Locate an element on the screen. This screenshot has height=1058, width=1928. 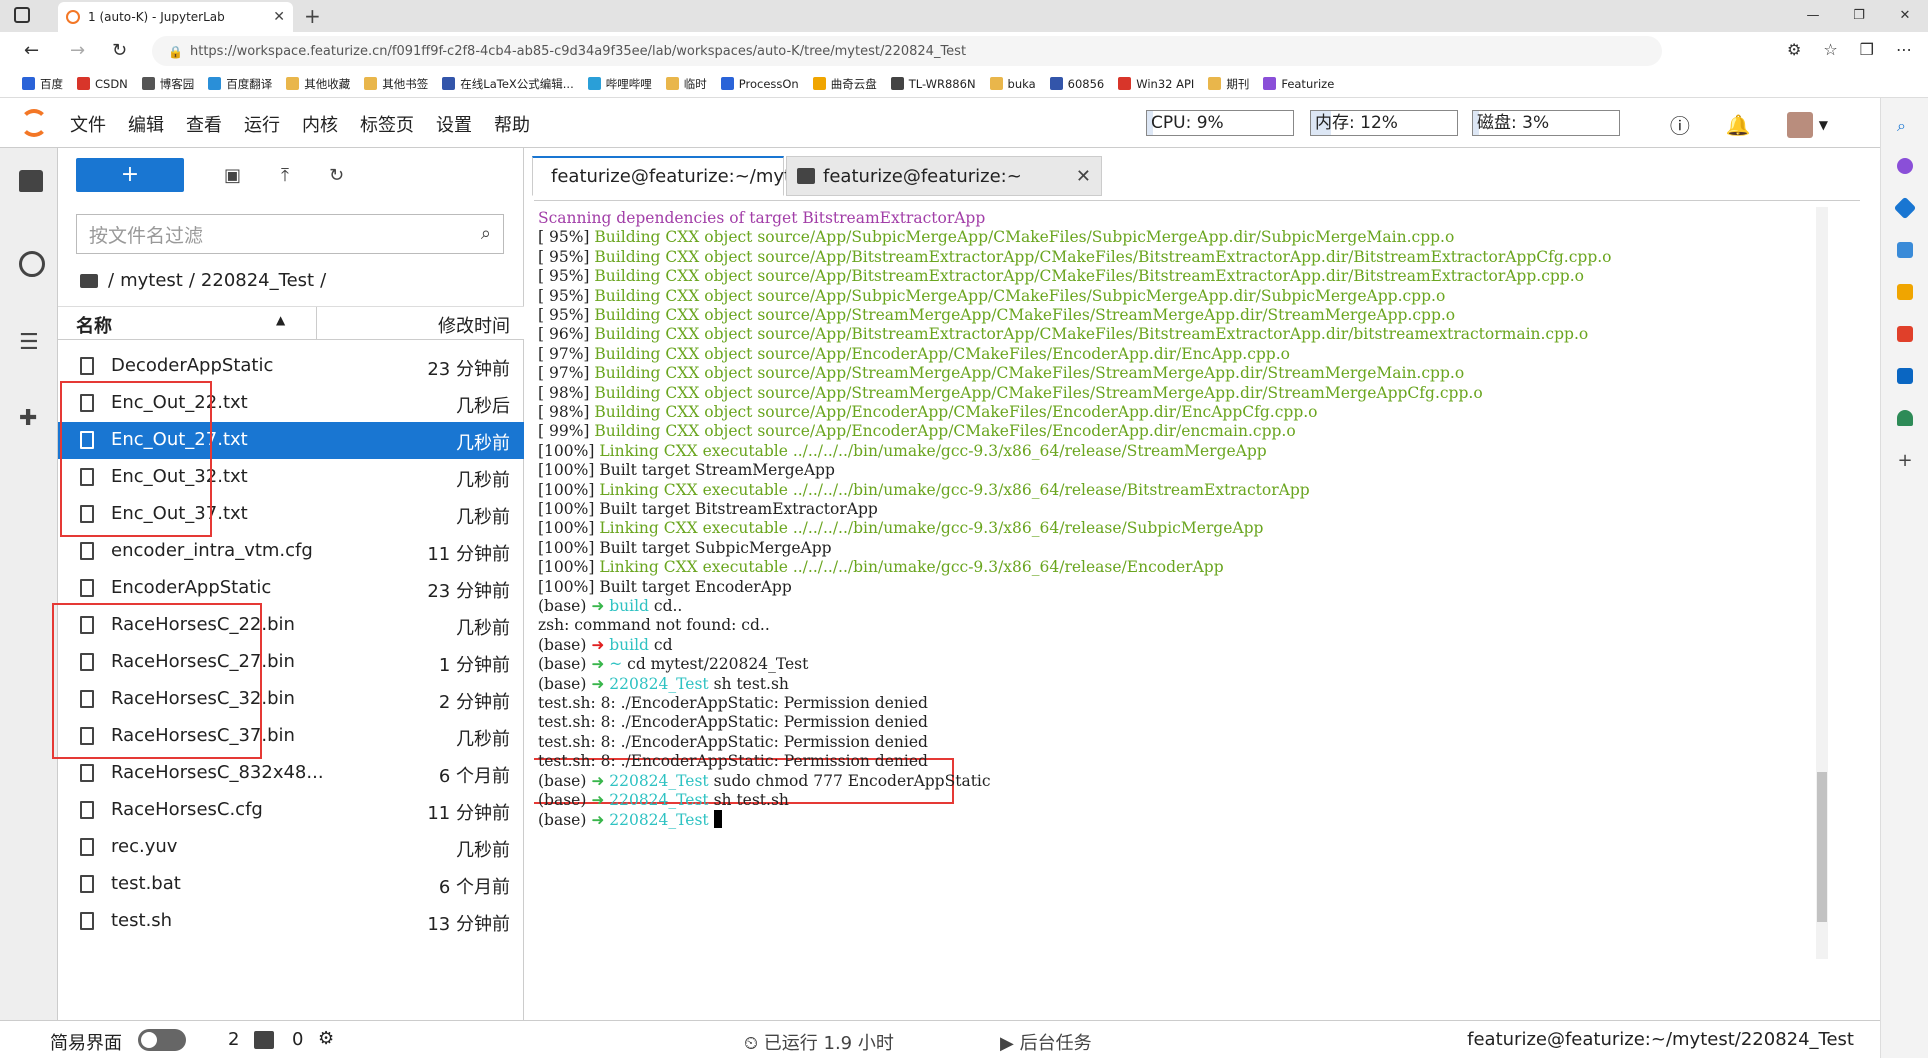
breadcrumb-mytest: mytest is located at coordinates (151, 280).